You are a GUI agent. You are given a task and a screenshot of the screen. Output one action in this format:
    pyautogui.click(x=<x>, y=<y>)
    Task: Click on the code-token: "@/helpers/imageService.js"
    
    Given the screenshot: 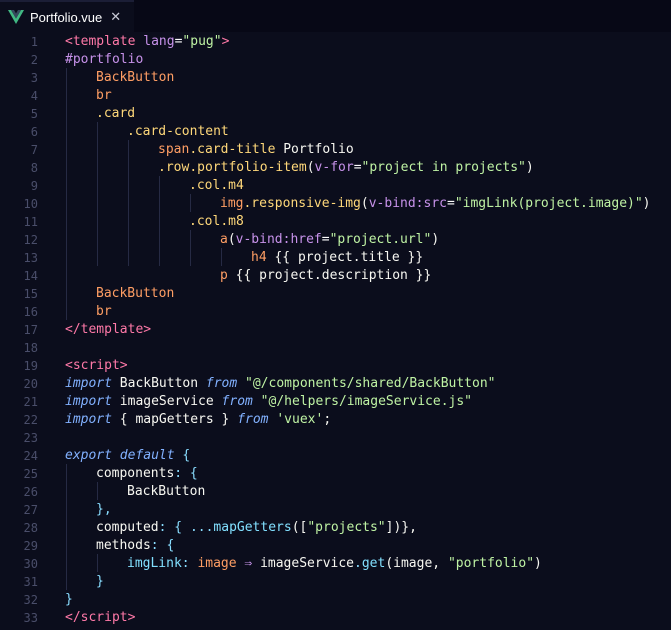 What is the action you would take?
    pyautogui.click(x=362, y=401)
    